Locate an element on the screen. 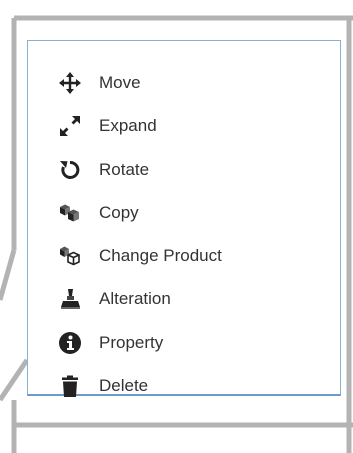  menu-item-change-product: Change Product is located at coordinates (184, 256).